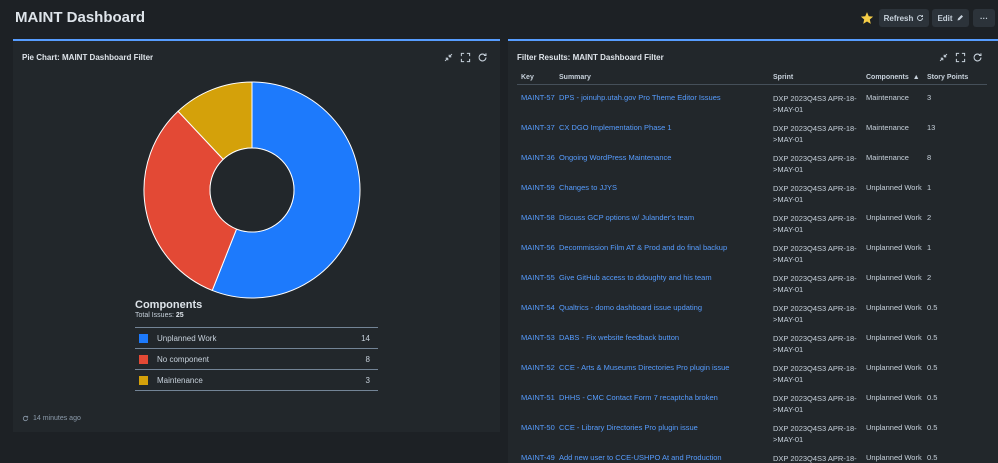 The image size is (998, 463). What do you see at coordinates (25, 418) in the screenshot?
I see `refresh-small-icon` at bounding box center [25, 418].